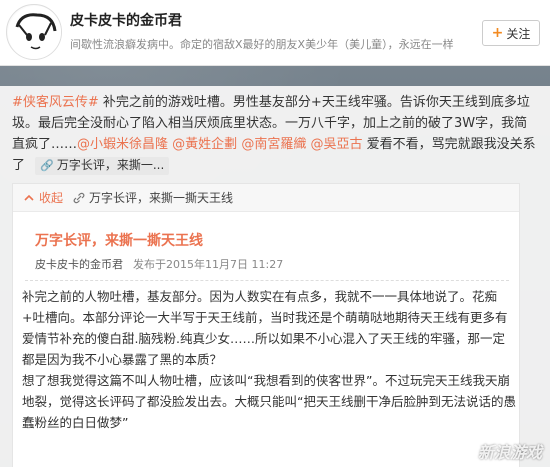 Image resolution: width=550 pixels, height=467 pixels. What do you see at coordinates (122, 144) in the screenshot?
I see `mention-link: @小蝦米徐昌隆` at bounding box center [122, 144].